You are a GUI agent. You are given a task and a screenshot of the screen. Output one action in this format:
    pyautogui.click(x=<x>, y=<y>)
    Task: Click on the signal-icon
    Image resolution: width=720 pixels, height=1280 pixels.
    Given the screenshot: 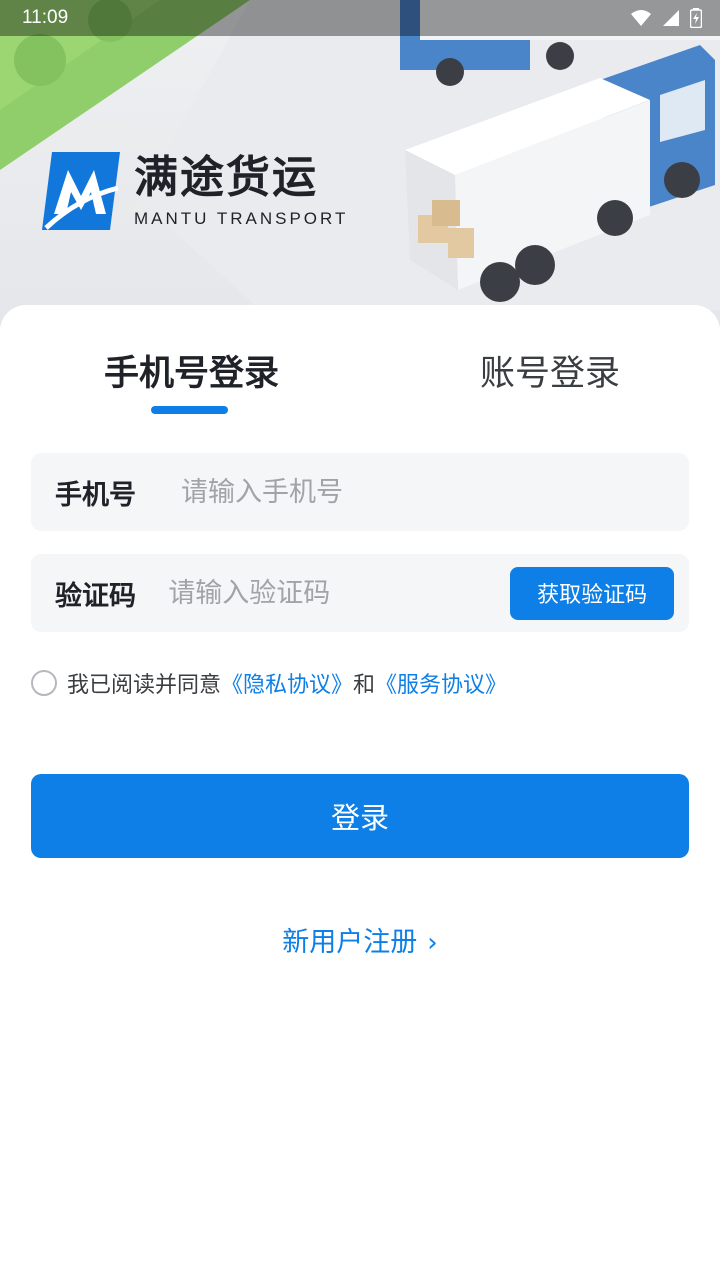 What is the action you would take?
    pyautogui.click(x=671, y=18)
    